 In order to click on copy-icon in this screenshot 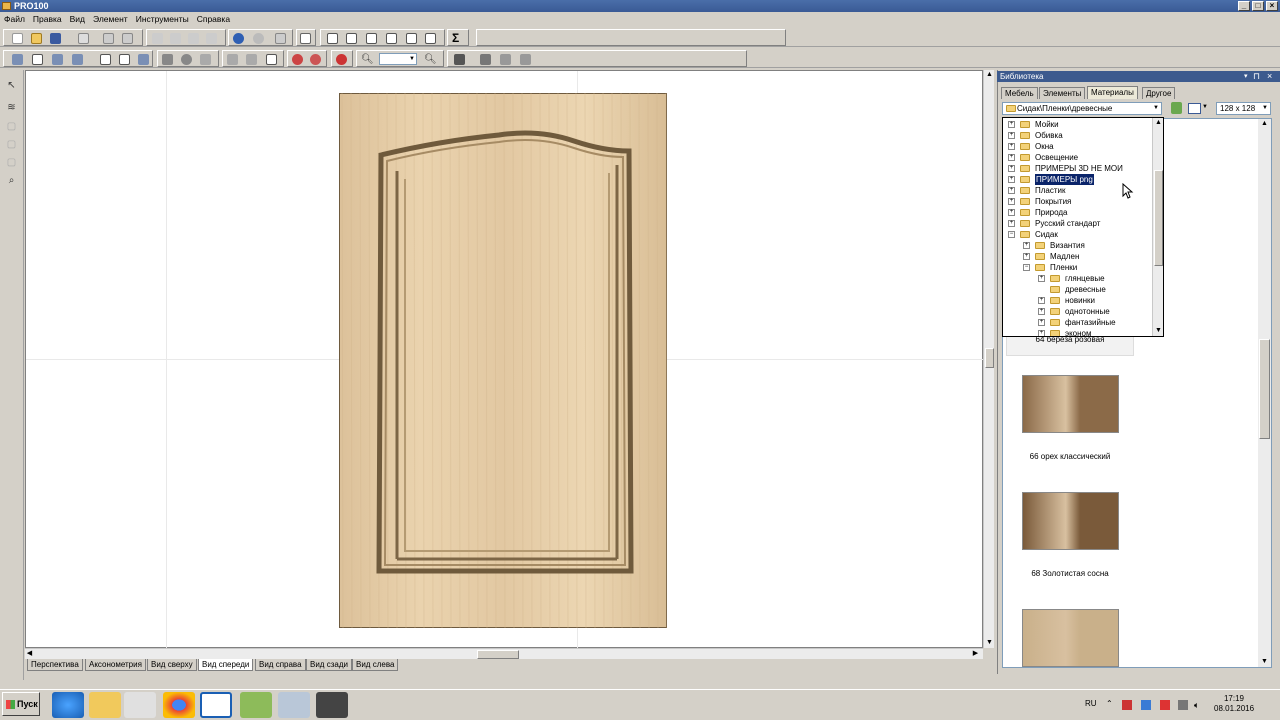, I will do `click(175, 38)`.